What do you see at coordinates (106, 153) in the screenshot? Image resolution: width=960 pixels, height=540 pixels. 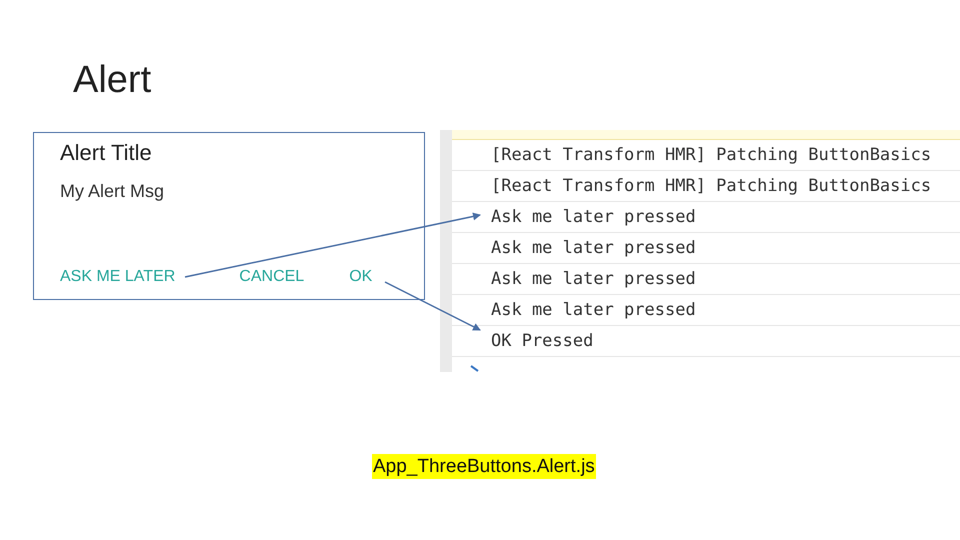 I see `dialog-title: Alert Title` at bounding box center [106, 153].